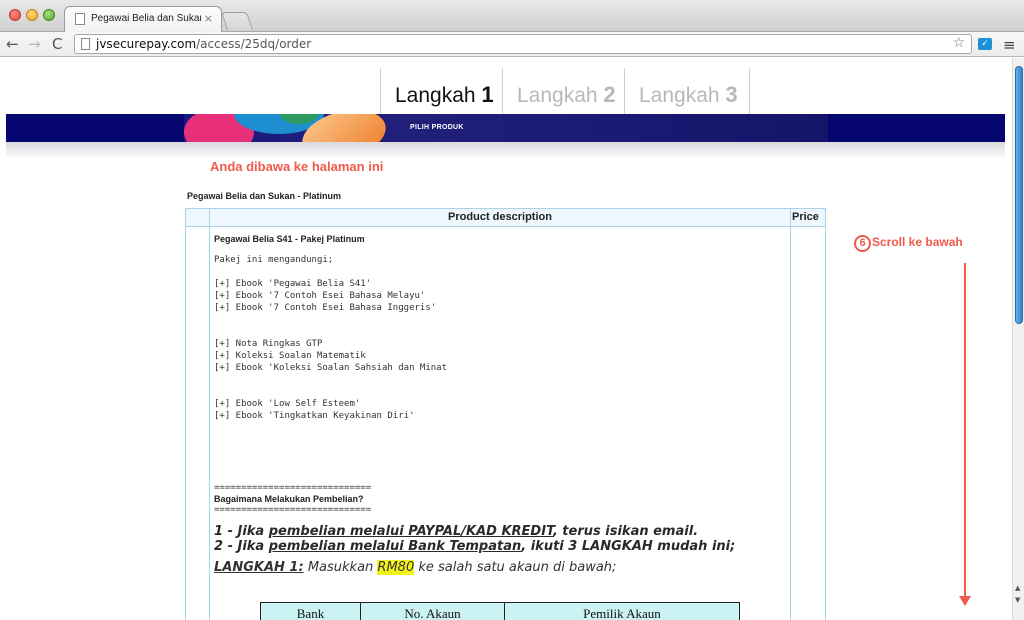 This screenshot has width=1024, height=620. Describe the element at coordinates (241, 546) in the screenshot. I see `instruction-text: 2 - Jika` at that location.